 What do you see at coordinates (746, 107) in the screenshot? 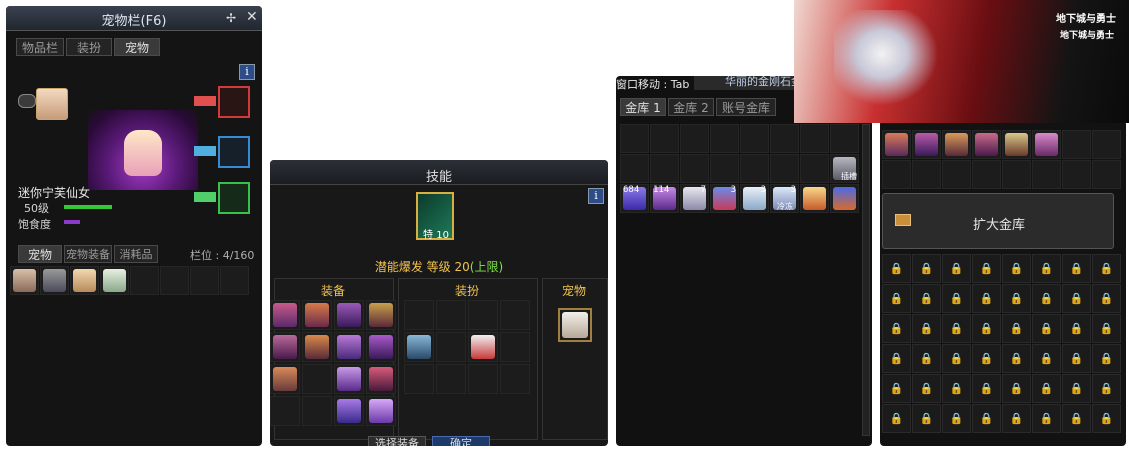
I see `tab-account-bank: 账号金库` at bounding box center [746, 107].